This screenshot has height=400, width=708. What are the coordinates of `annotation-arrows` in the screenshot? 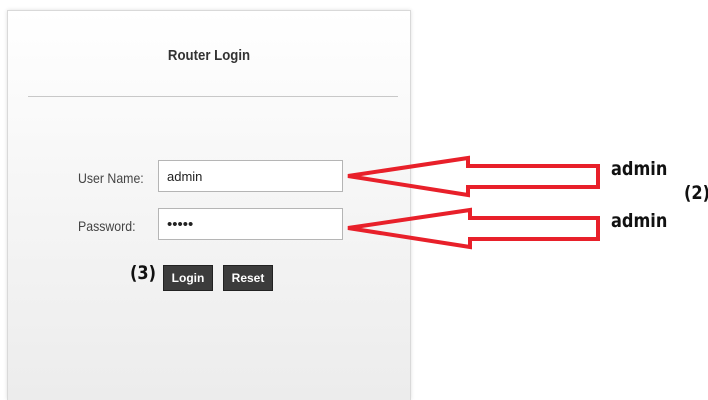 It's located at (473, 202).